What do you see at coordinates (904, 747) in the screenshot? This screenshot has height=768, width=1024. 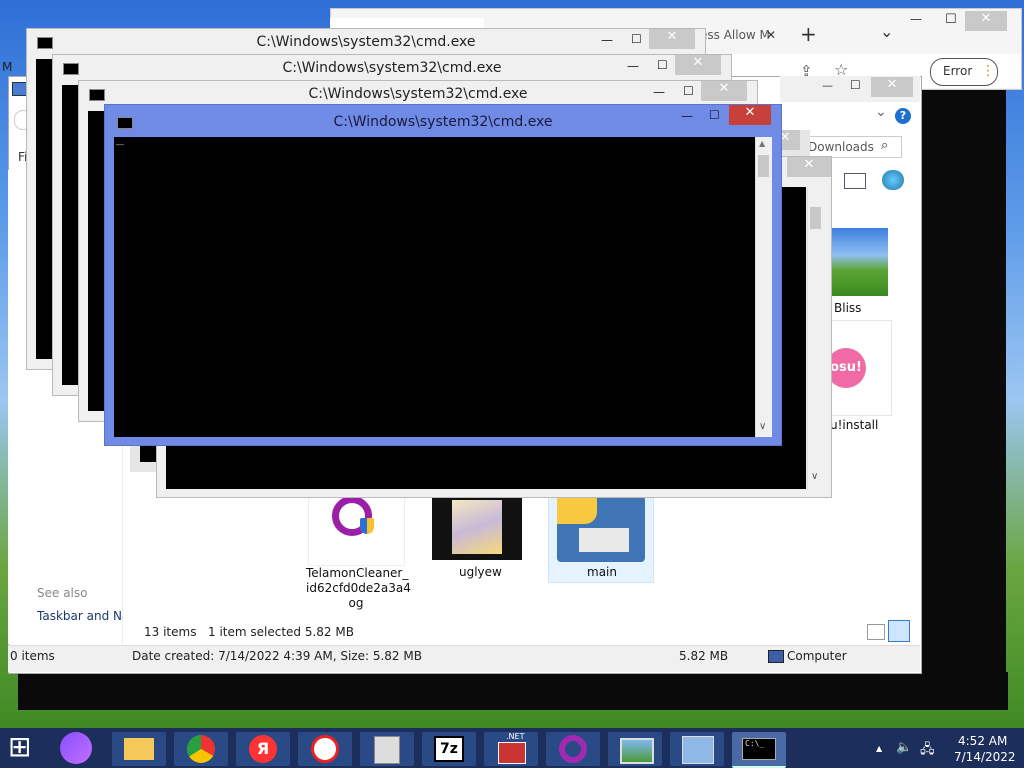 I see `volume-muted-icon: 🔈` at bounding box center [904, 747].